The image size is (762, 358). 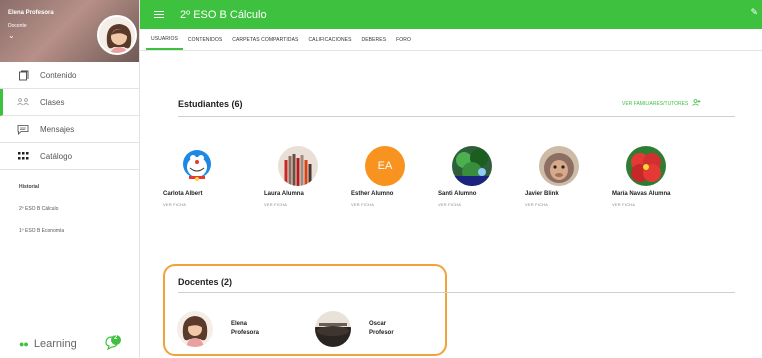 I want to click on student-card: Javier Blink VER FICHA, so click(x=570, y=176).